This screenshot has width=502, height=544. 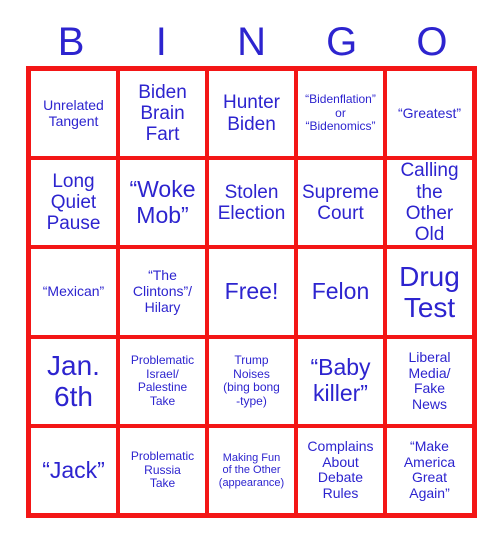 I want to click on cell-b3: “Mexican”, so click(x=73, y=292).